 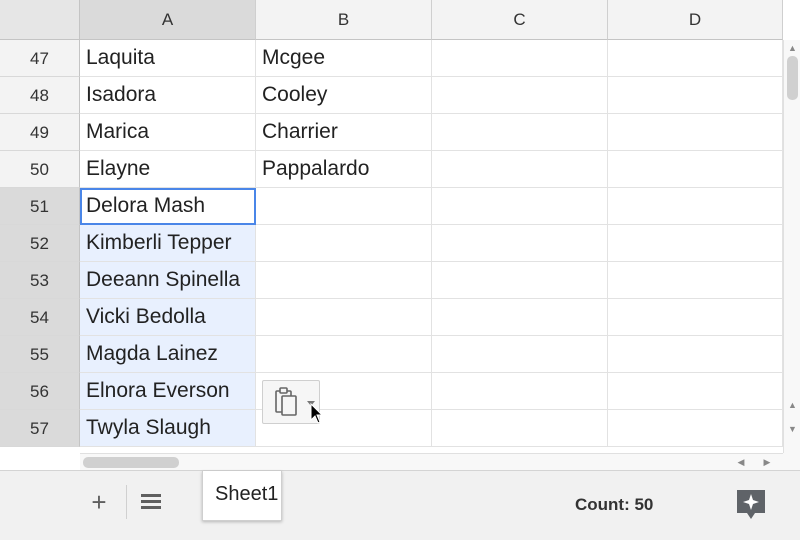 I want to click on cell-a-49: Marica, so click(x=168, y=132).